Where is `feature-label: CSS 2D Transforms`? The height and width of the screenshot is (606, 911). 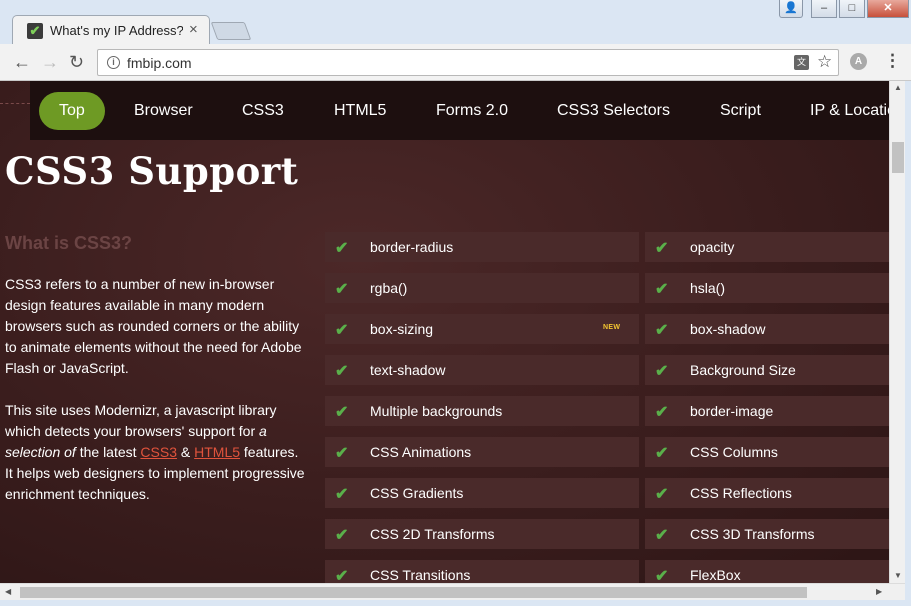 feature-label: CSS 2D Transforms is located at coordinates (432, 534).